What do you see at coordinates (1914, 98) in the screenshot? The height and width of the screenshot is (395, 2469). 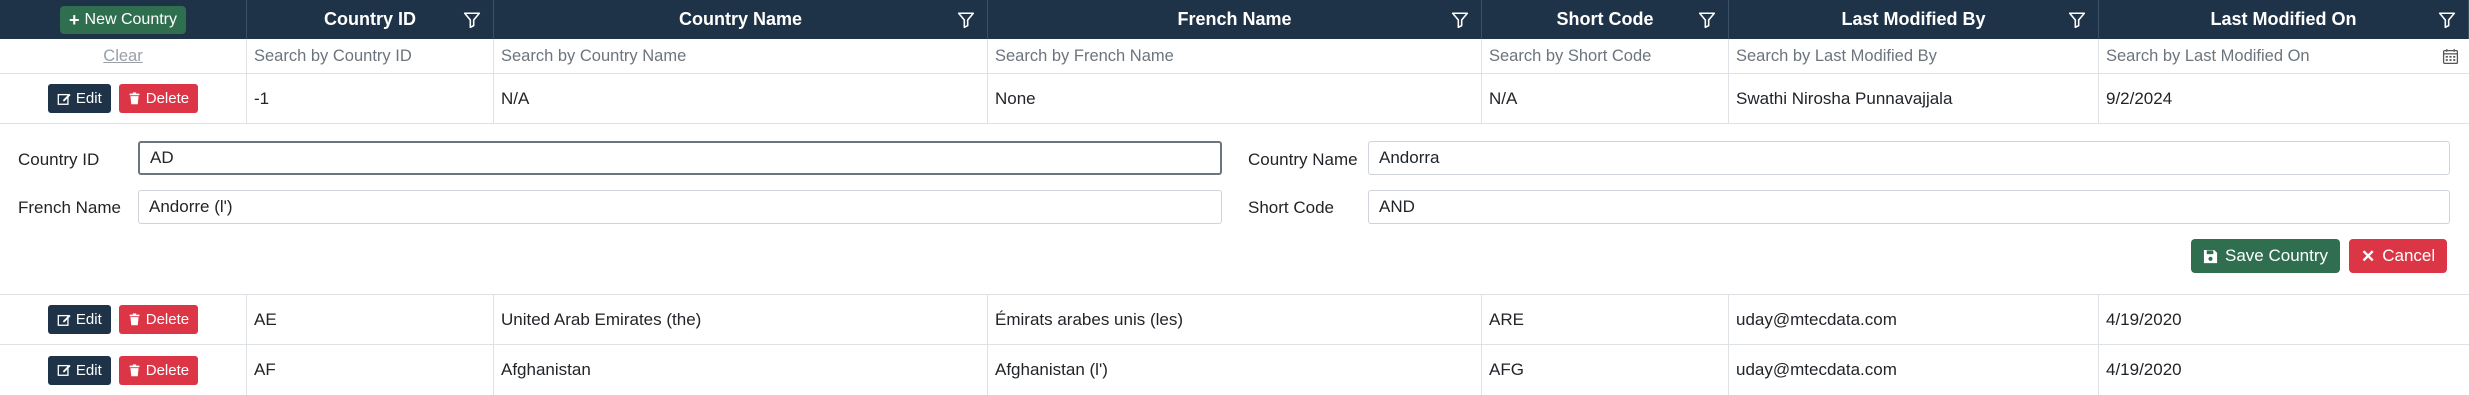 I see `cell-last-modified-by: Swathi Nirosha Punnavajjala` at bounding box center [1914, 98].